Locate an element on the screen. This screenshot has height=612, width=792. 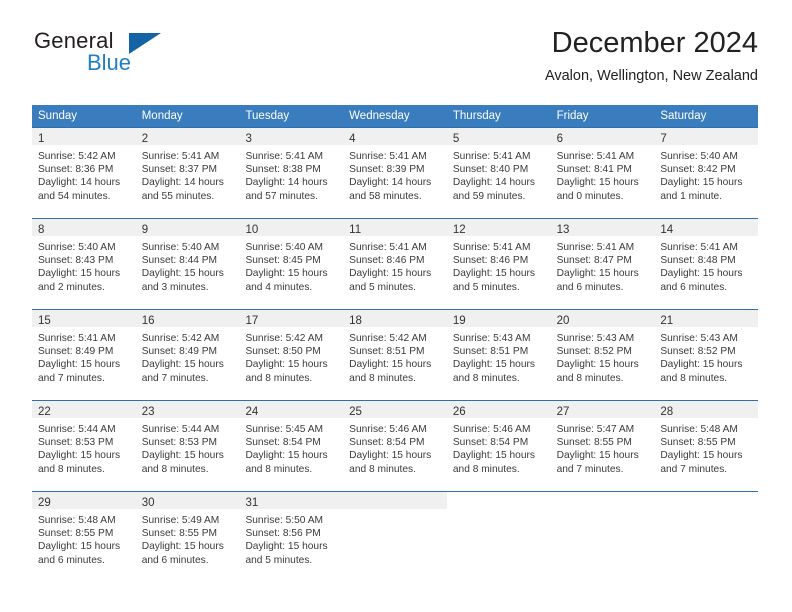
daylight-text-line2: and 5 minutes. is located at coordinates (279, 560).